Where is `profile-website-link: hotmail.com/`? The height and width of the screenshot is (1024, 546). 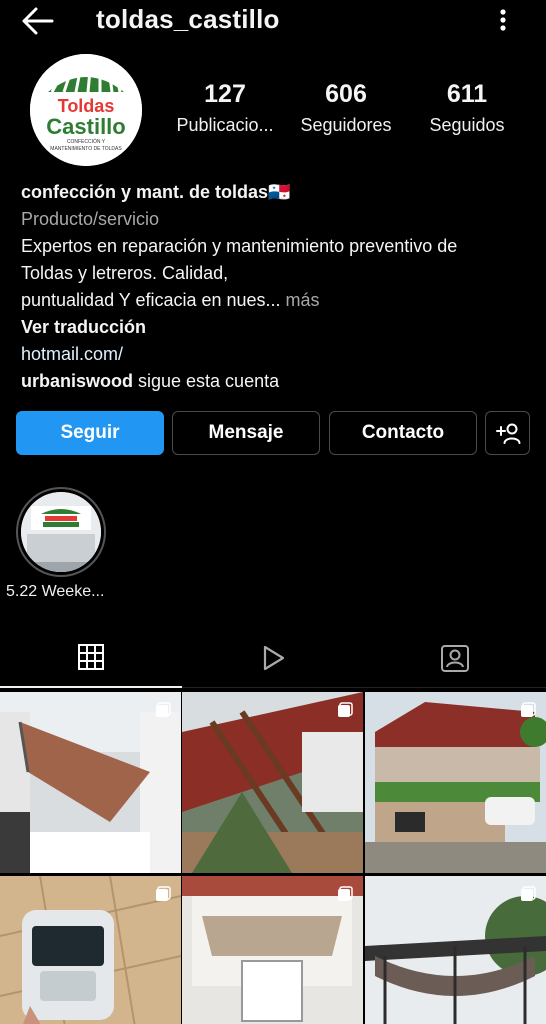 profile-website-link: hotmail.com/ is located at coordinates (276, 354).